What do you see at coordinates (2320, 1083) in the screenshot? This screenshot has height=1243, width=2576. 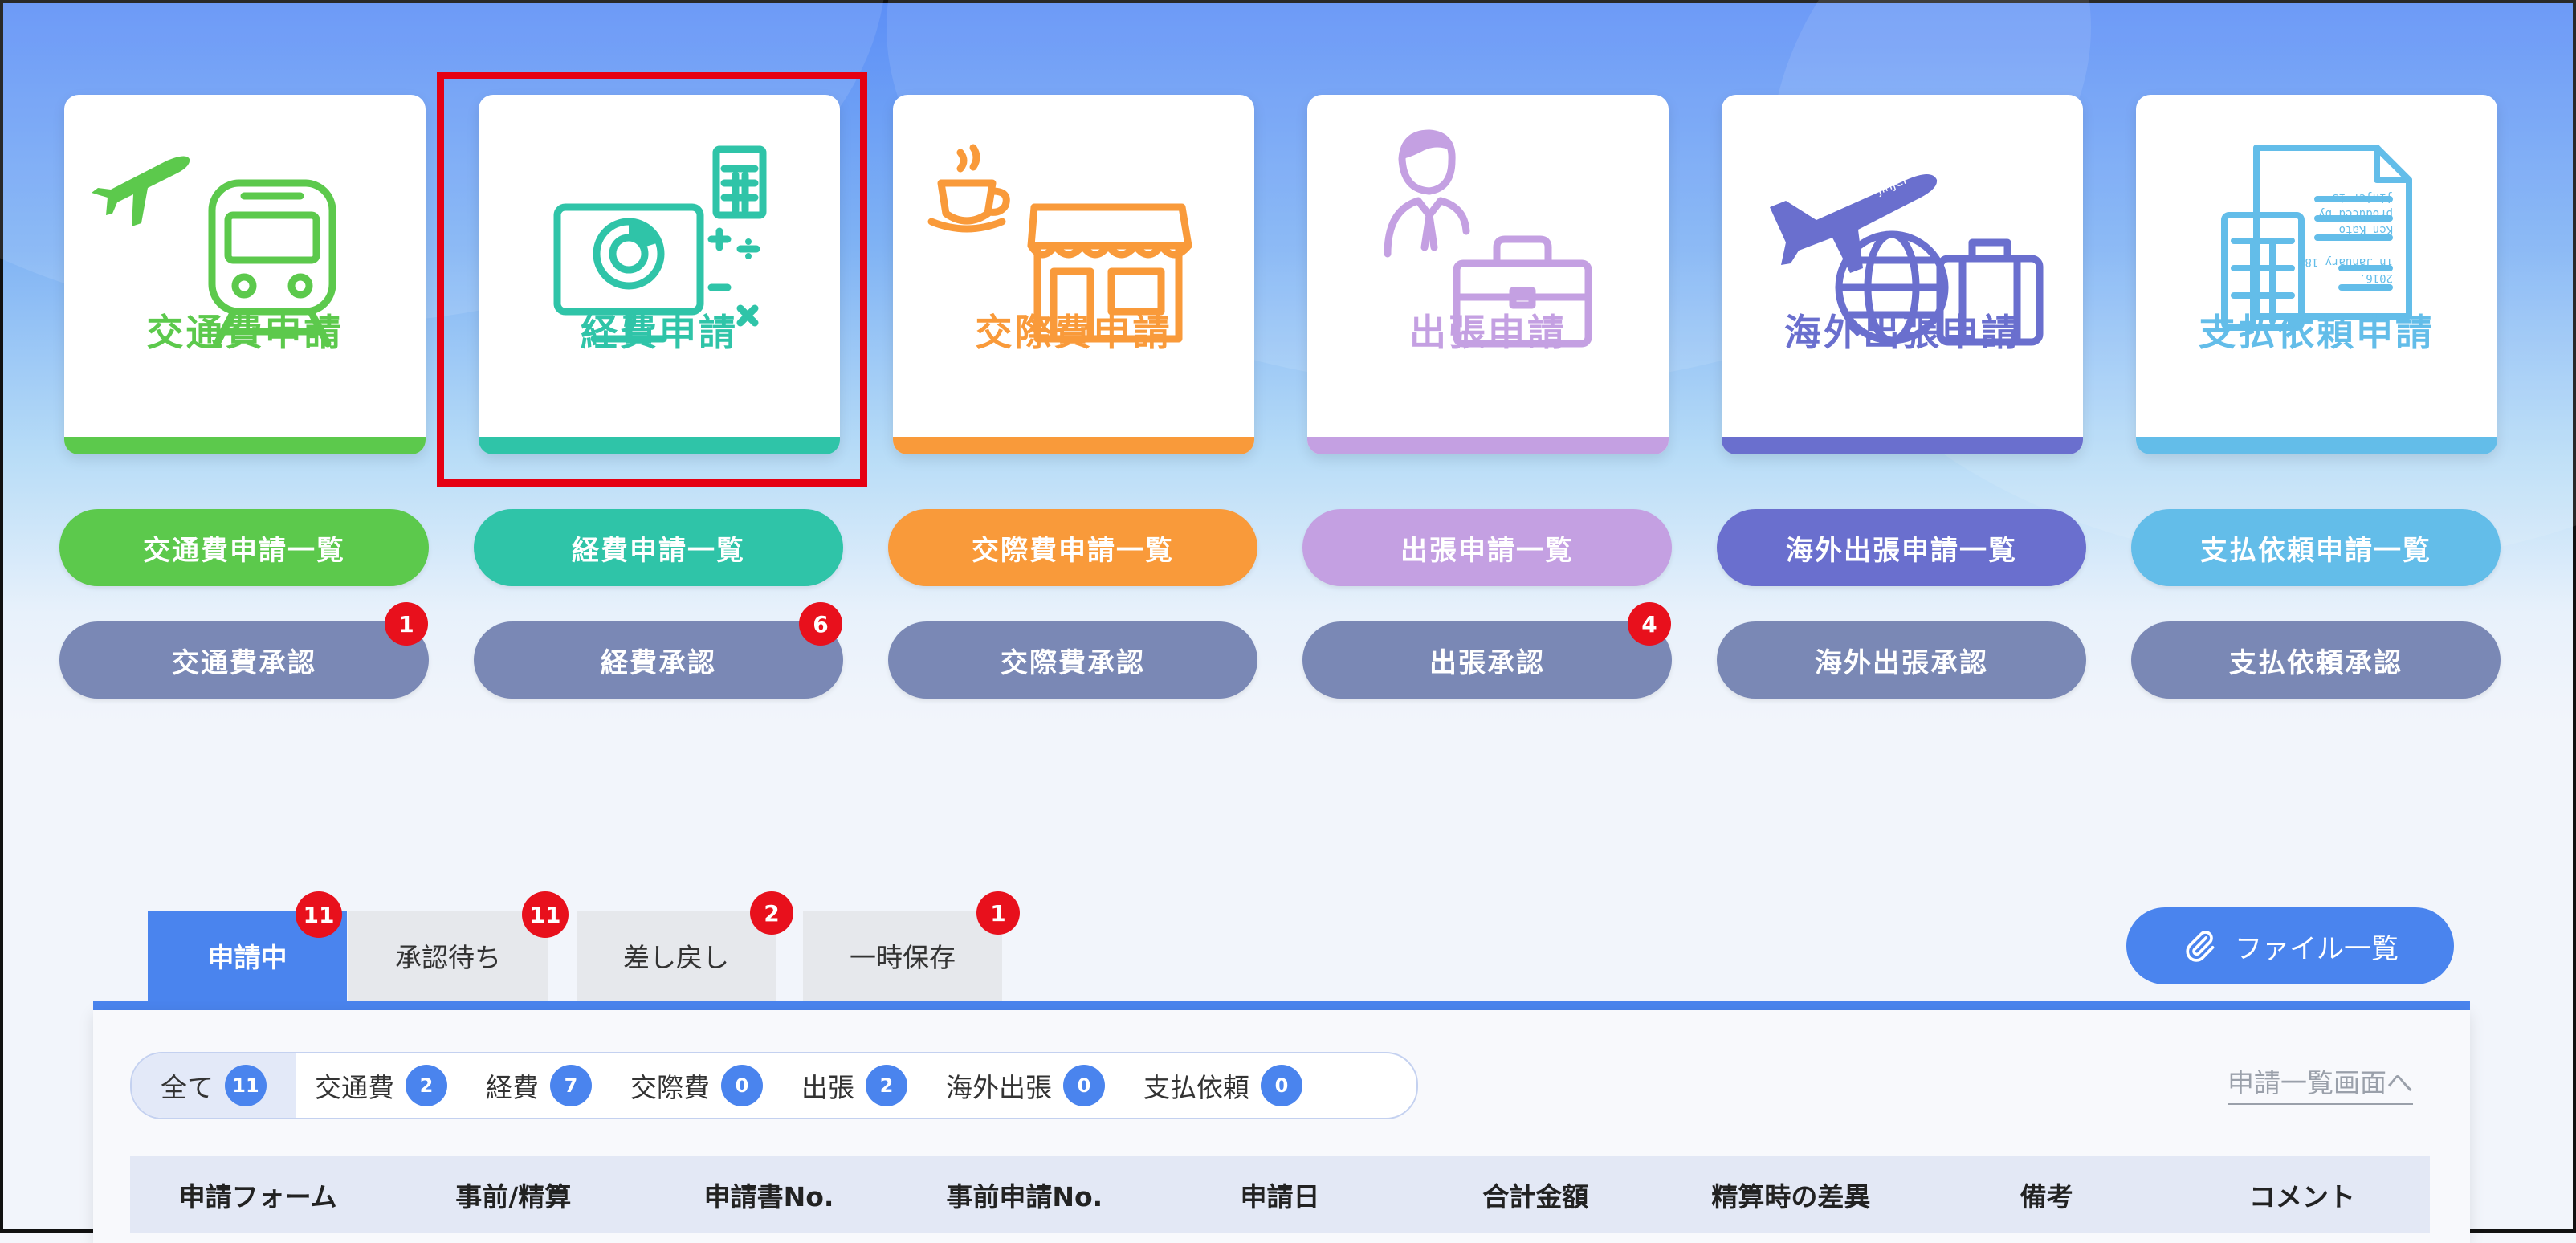 I see `application-list-link: 申請一覧画面へ` at bounding box center [2320, 1083].